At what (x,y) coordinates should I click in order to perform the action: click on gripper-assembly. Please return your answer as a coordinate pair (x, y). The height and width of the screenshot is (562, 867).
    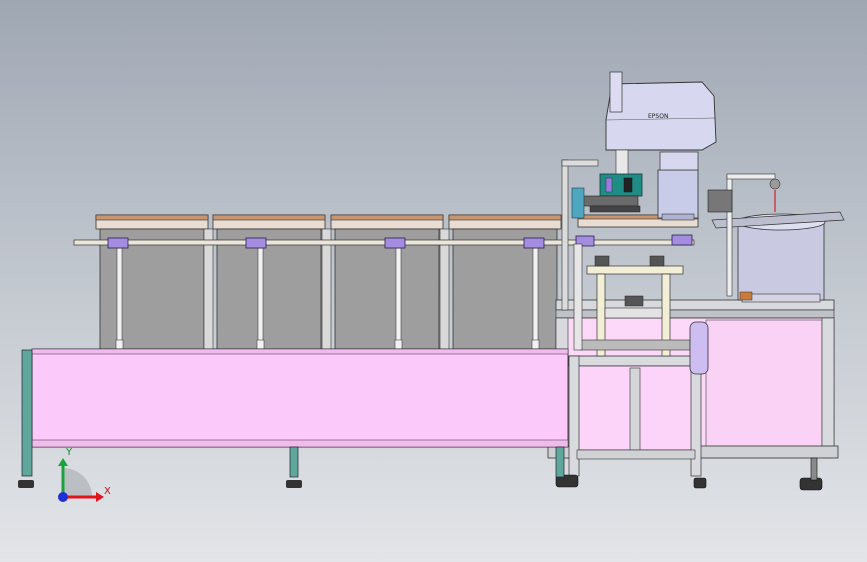
    Looking at the image, I should click on (607, 196).